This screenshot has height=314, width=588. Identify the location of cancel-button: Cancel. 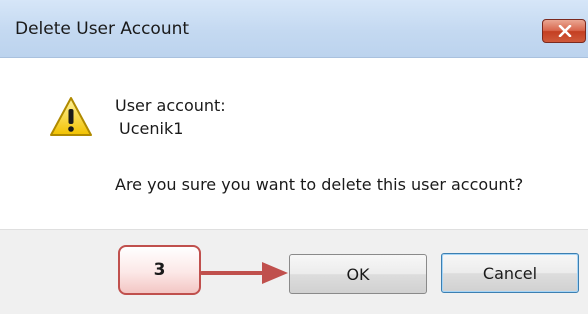
(510, 273).